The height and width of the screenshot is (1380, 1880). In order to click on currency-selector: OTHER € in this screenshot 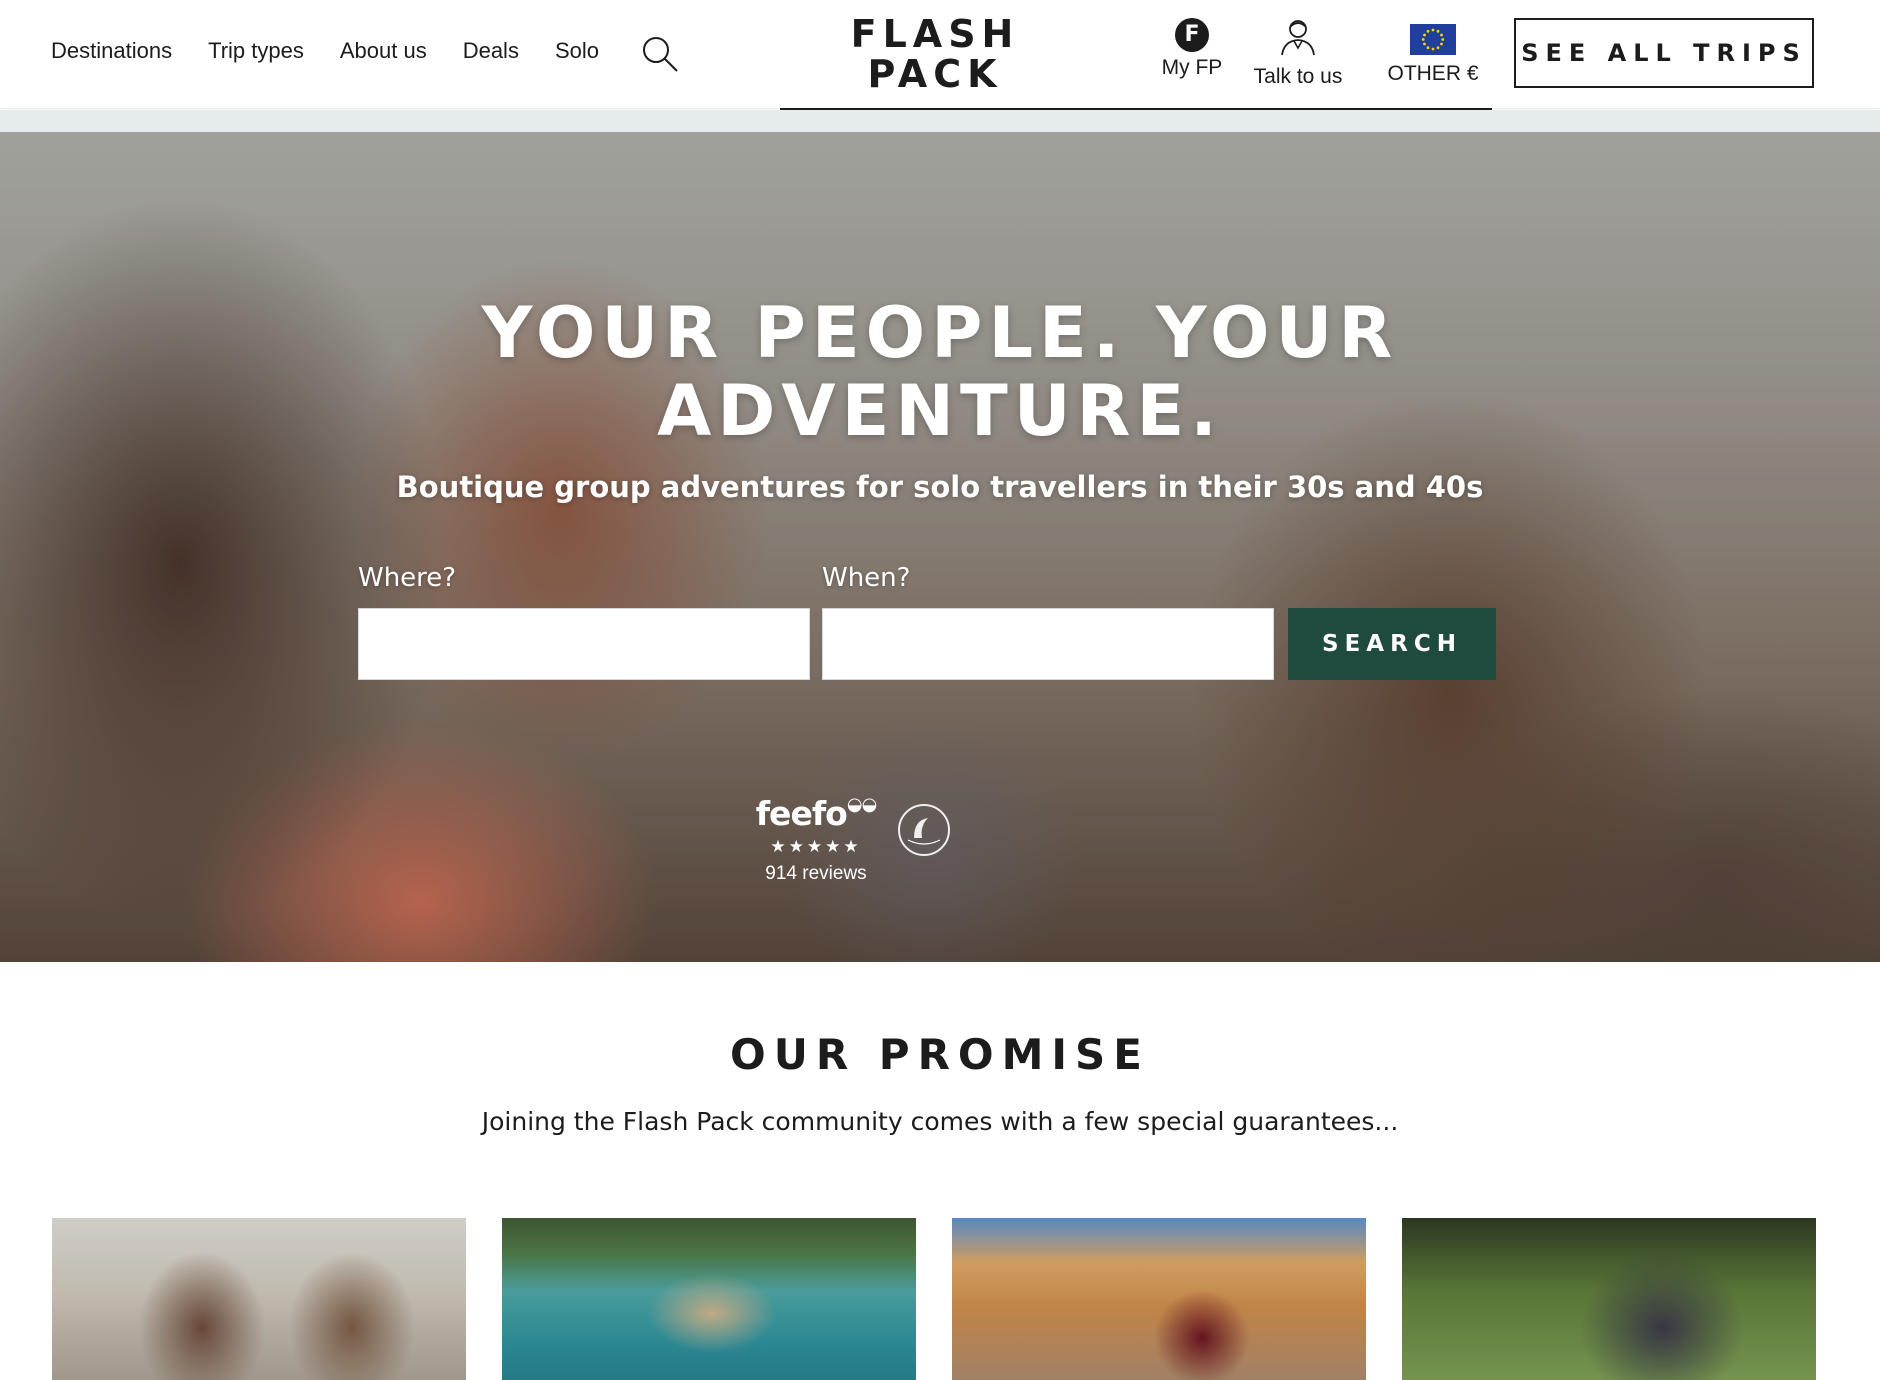, I will do `click(1433, 52)`.